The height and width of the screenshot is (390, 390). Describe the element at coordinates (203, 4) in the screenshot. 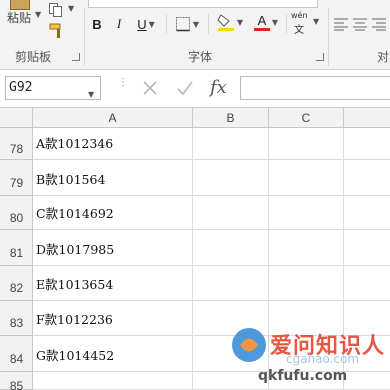

I see `font-name-combobox` at that location.